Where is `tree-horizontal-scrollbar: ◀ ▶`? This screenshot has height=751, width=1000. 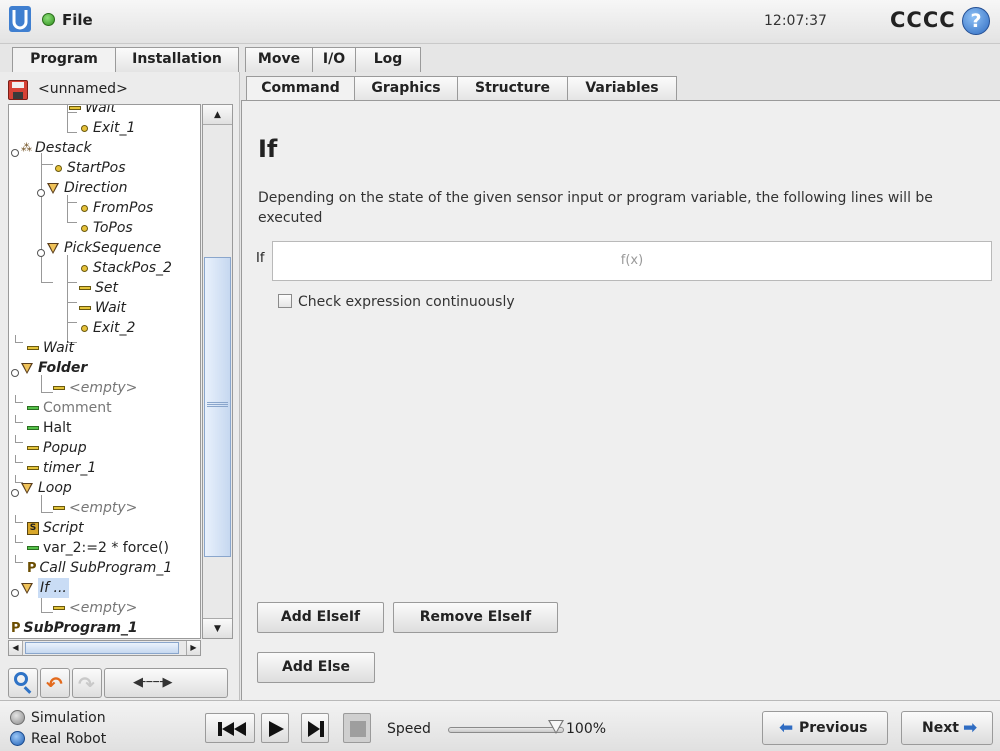
tree-horizontal-scrollbar: ◀ ▶ is located at coordinates (104, 648).